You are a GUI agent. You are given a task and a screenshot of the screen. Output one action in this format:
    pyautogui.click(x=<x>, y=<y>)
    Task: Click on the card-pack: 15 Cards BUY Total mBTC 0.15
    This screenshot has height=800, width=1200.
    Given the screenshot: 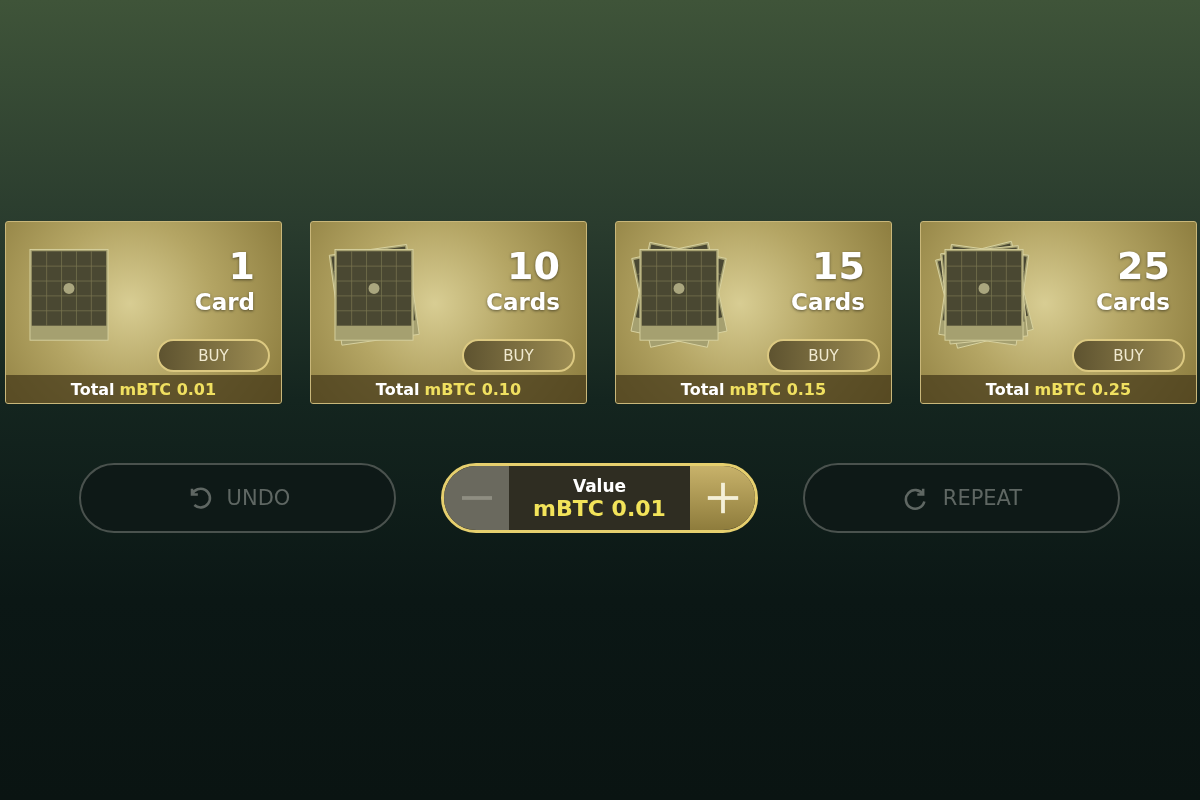 What is the action you would take?
    pyautogui.click(x=753, y=312)
    